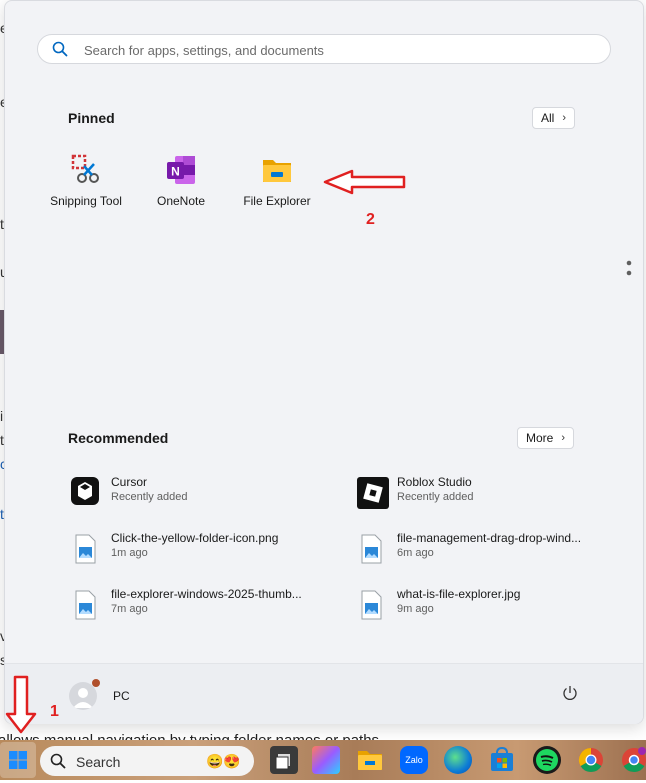 This screenshot has height=783, width=646. What do you see at coordinates (458, 760) in the screenshot?
I see `edge-icon` at bounding box center [458, 760].